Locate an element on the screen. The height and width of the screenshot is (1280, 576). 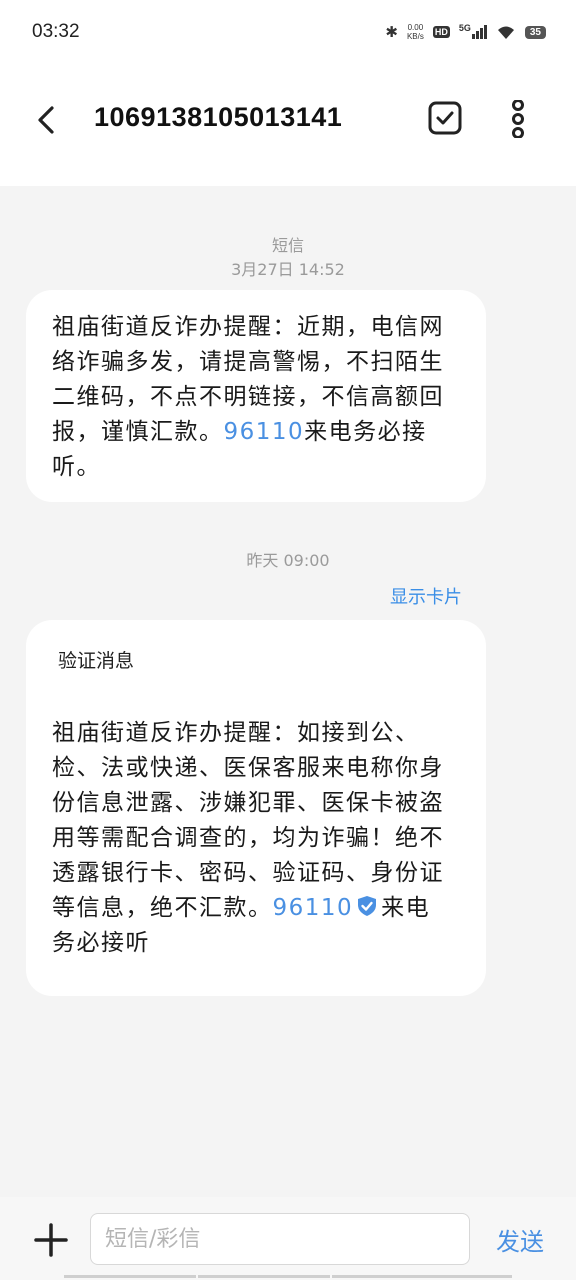
network-speed-value: 0.00 is located at coordinates (415, 27).